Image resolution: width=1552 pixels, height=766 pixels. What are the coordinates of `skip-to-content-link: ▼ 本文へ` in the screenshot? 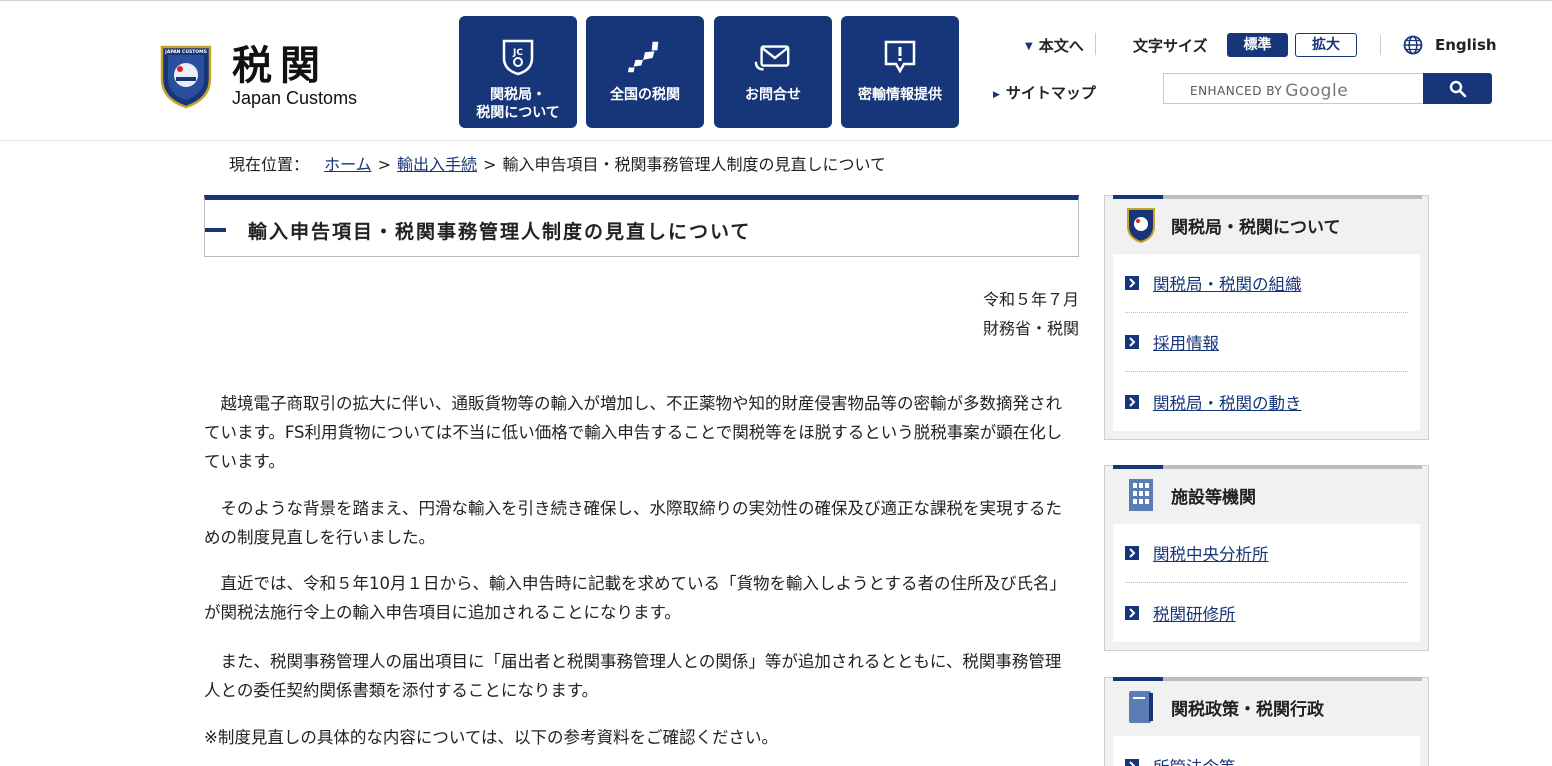 It's located at (1054, 45).